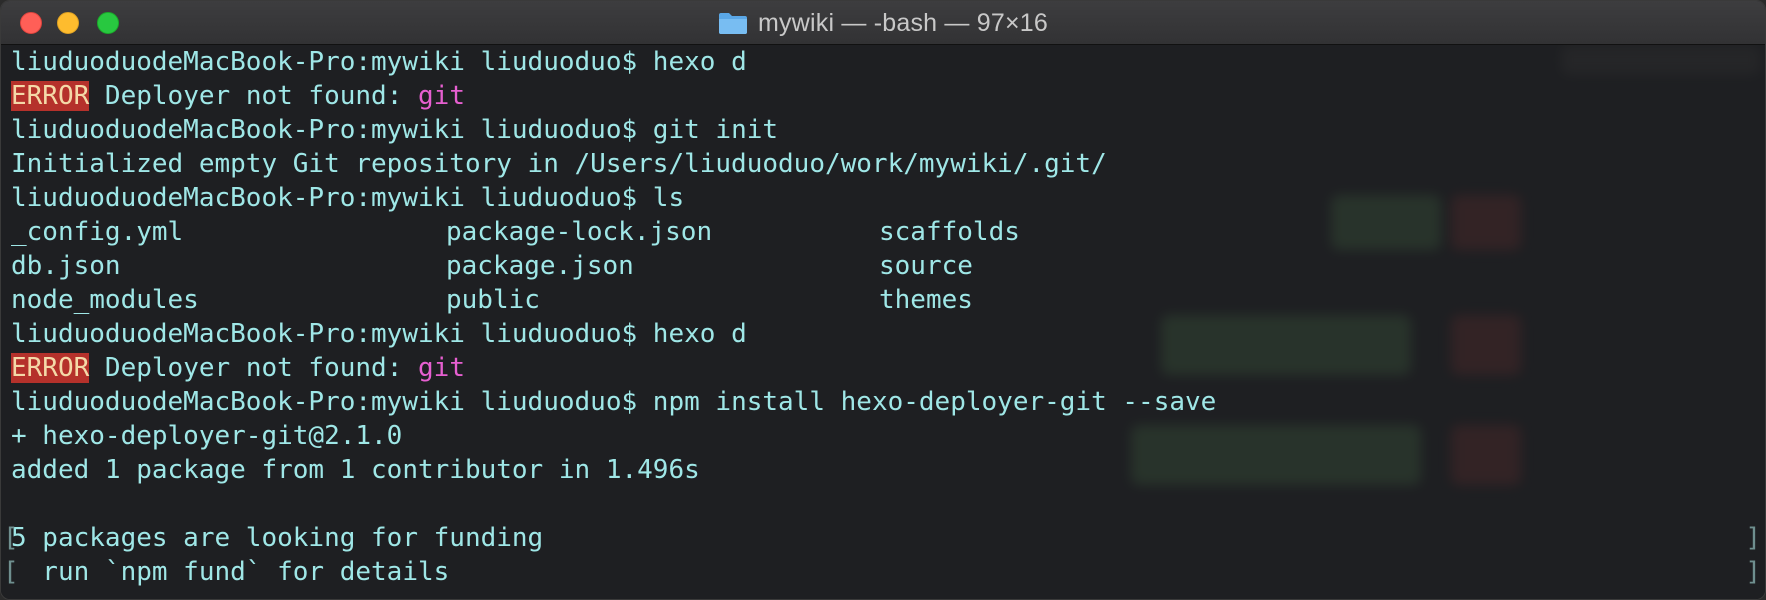 The image size is (1766, 600). Describe the element at coordinates (883, 436) in the screenshot. I see `terminal-line: + hexo-deployer-git@2.1.0` at that location.